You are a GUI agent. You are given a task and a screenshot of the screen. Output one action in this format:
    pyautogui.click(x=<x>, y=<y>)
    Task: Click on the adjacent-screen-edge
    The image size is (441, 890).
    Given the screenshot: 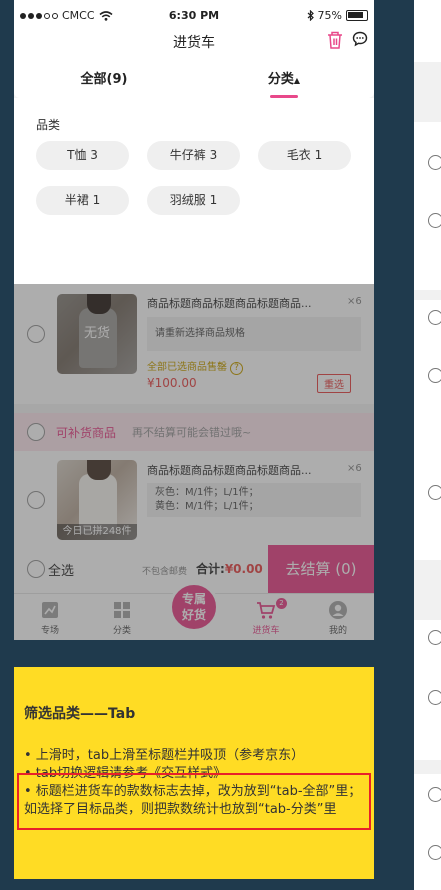 What is the action you would take?
    pyautogui.click(x=427, y=445)
    